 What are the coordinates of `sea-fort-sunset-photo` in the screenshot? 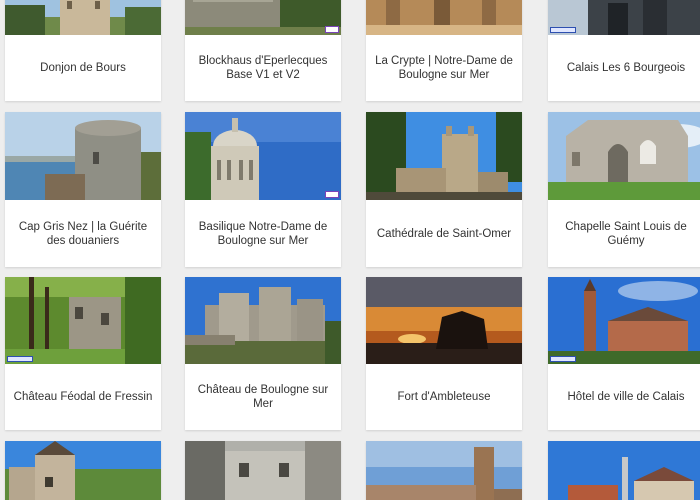 It's located at (444, 320).